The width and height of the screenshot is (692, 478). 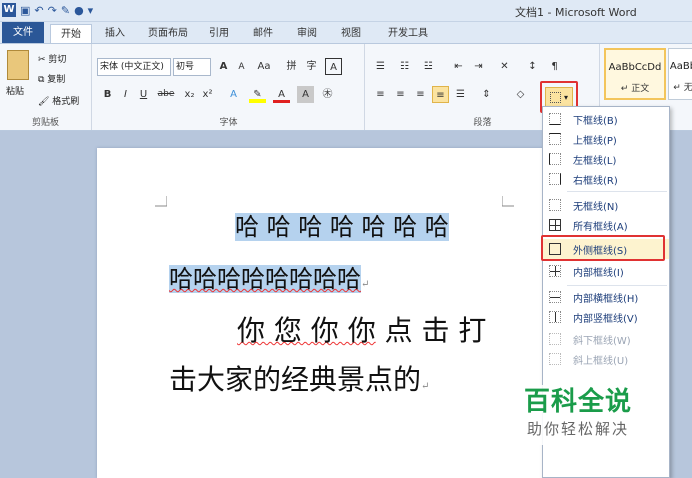 I want to click on subscript-button: x₂, so click(x=189, y=94).